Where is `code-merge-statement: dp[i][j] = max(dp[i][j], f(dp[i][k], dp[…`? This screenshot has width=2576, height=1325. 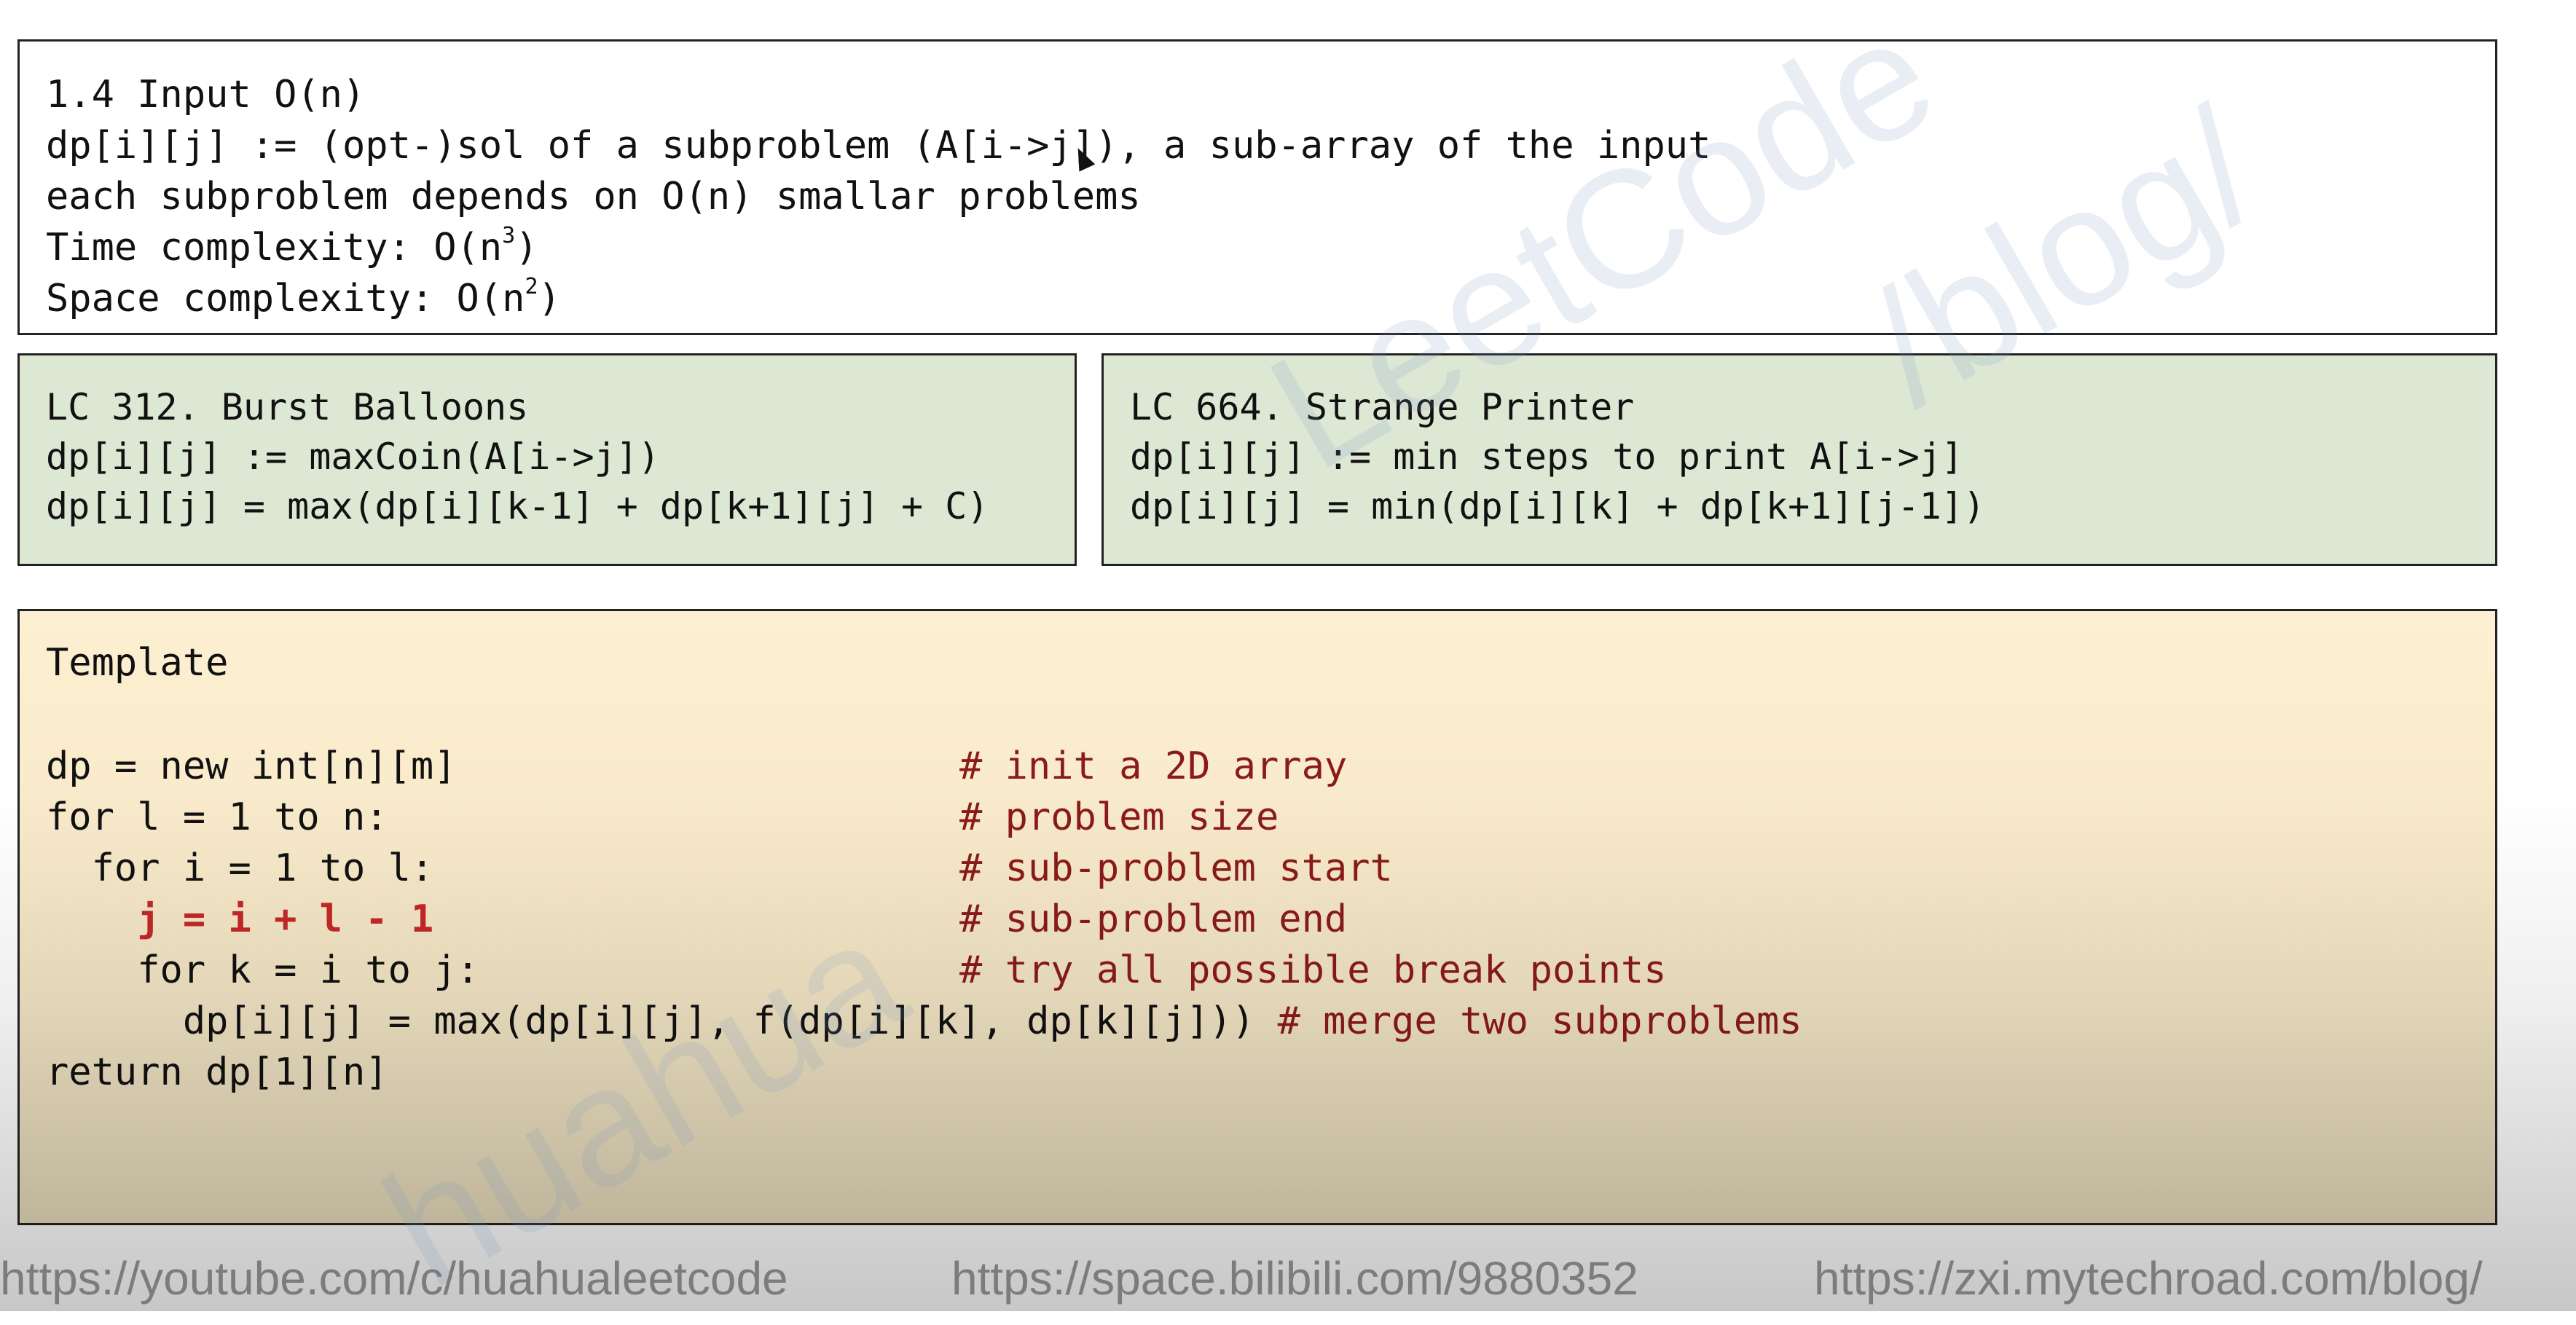
code-merge-statement: dp[i][j] = max(dp[i][j], f(dp[i][k], dp[… is located at coordinates (650, 1021).